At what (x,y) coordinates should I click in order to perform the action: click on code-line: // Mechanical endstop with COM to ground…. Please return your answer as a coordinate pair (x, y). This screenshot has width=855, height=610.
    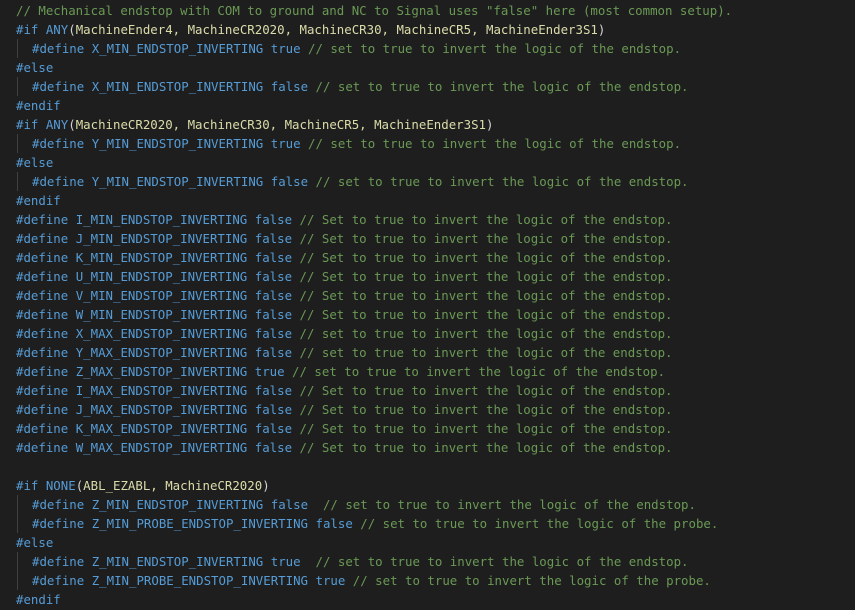
    Looking at the image, I should click on (427, 10).